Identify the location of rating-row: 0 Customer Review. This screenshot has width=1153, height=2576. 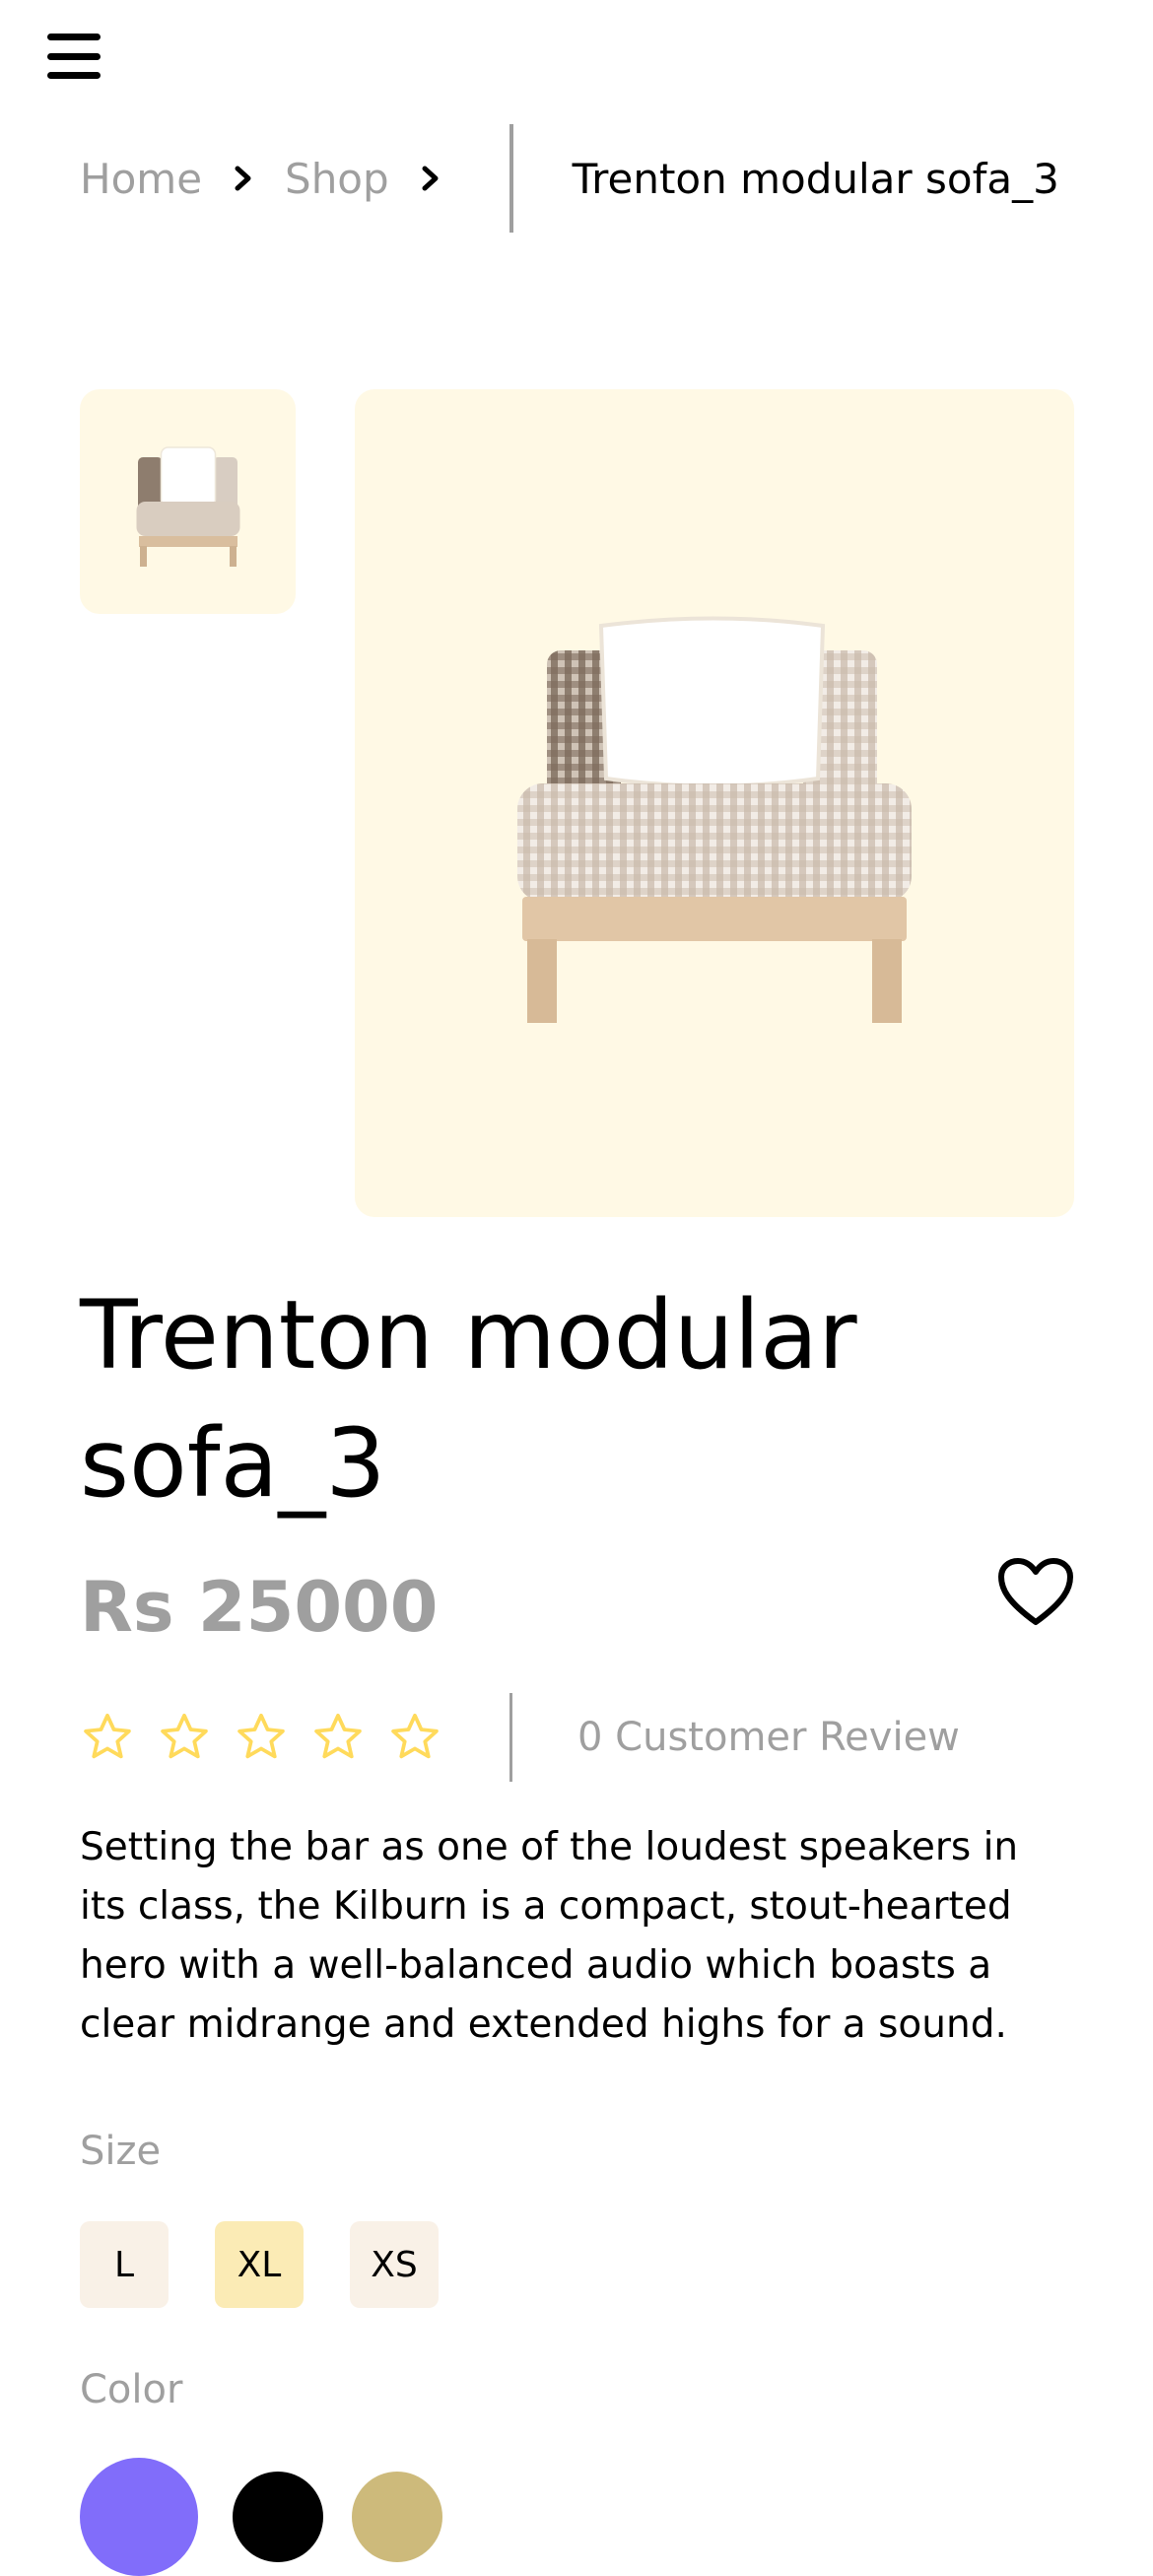
(520, 1737).